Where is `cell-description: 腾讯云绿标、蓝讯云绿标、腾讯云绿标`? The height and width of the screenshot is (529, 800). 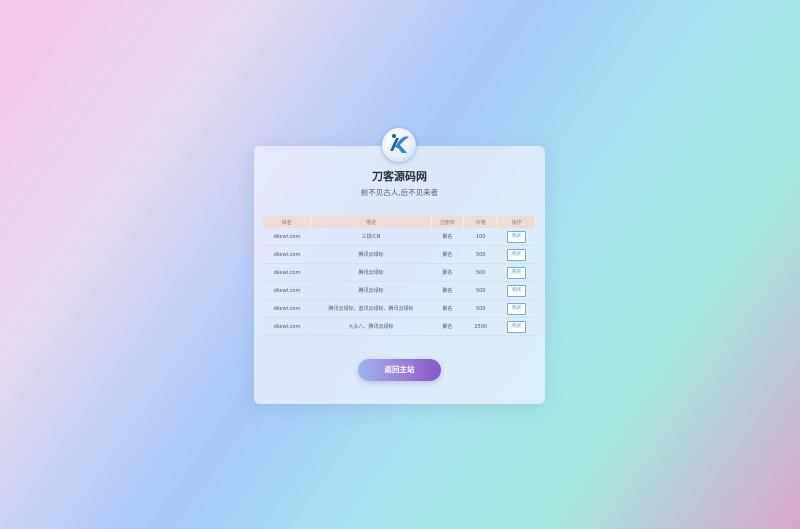 cell-description: 腾讯云绿标、蓝讯云绿标、腾讯云绿标 is located at coordinates (371, 308).